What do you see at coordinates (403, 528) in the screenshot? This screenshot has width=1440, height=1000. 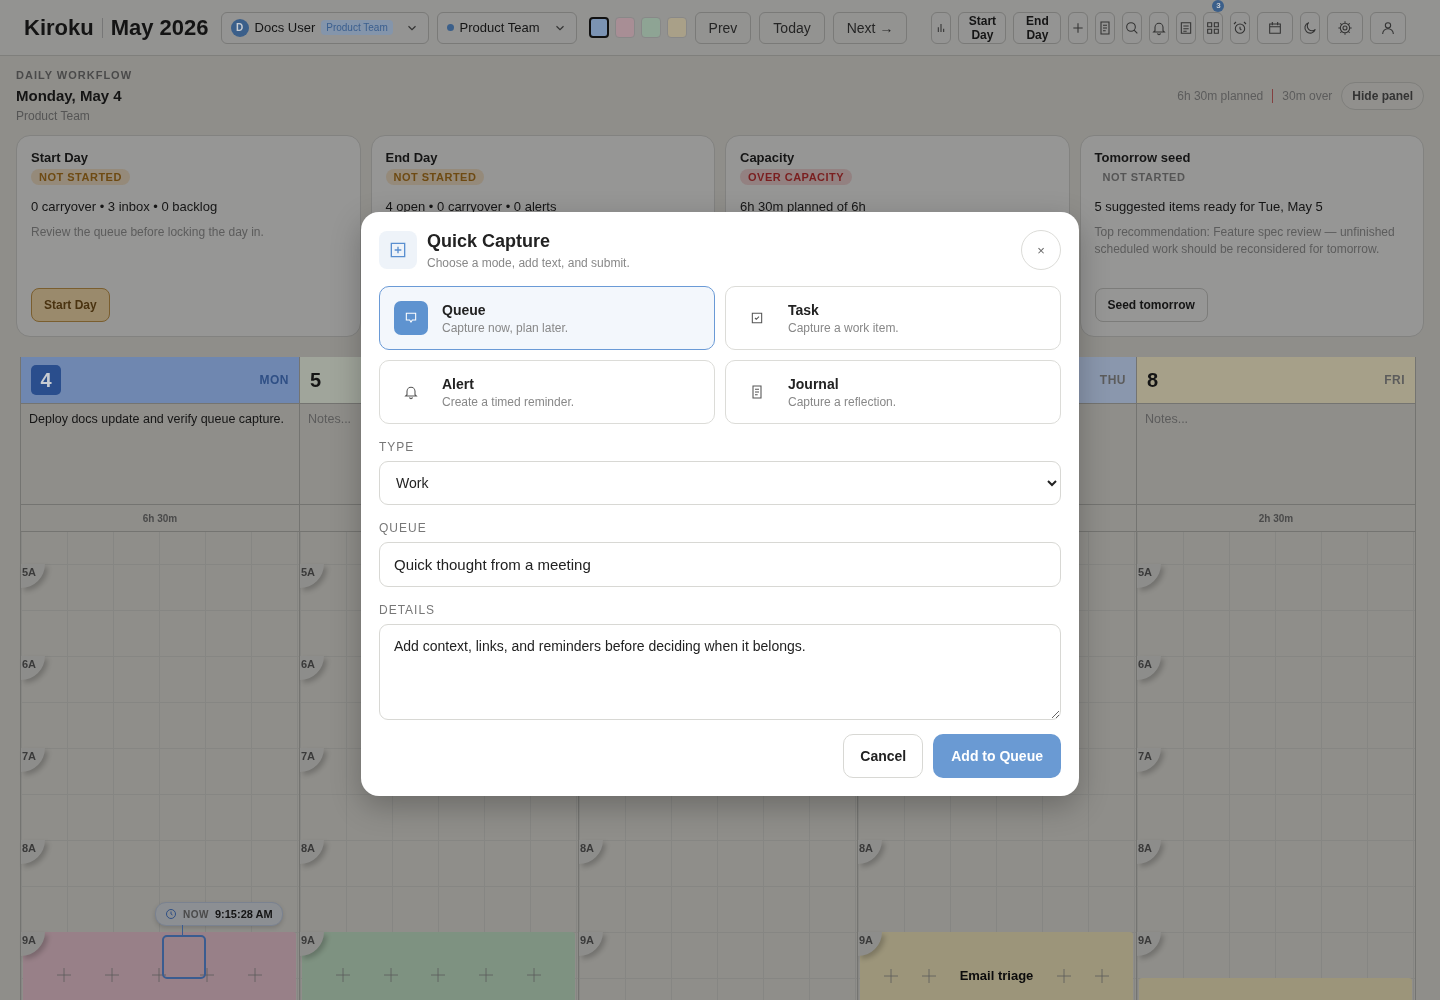 I see `field-label: QUEUE` at bounding box center [403, 528].